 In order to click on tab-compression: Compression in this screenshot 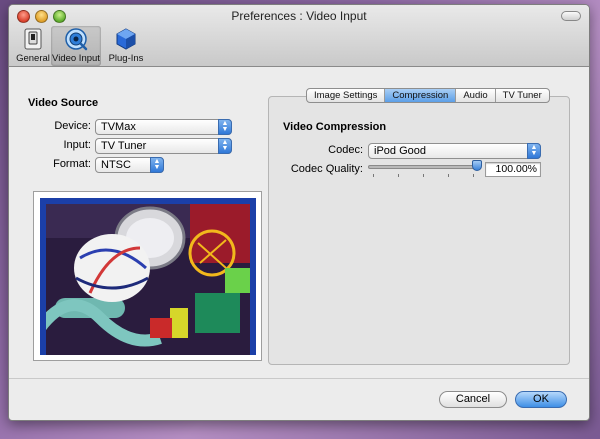, I will do `click(421, 95)`.